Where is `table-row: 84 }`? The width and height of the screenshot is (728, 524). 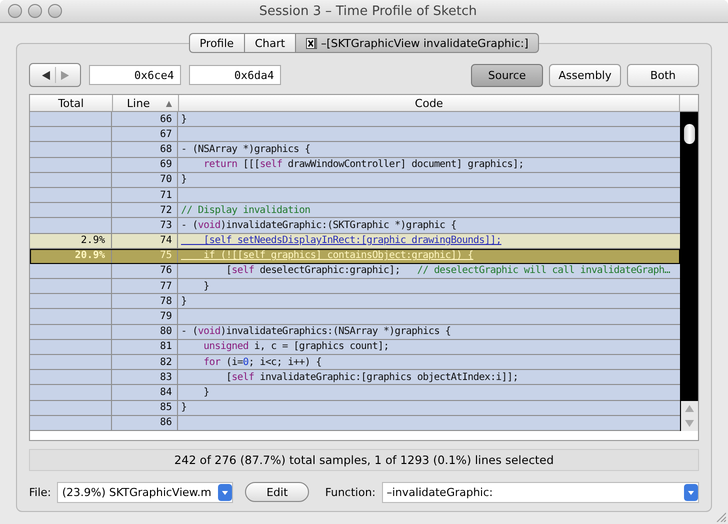
table-row: 84 } is located at coordinates (355, 393).